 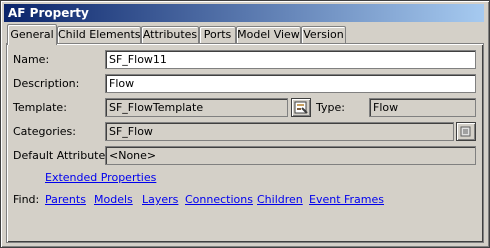 I want to click on type-field: Flow, so click(x=422, y=107).